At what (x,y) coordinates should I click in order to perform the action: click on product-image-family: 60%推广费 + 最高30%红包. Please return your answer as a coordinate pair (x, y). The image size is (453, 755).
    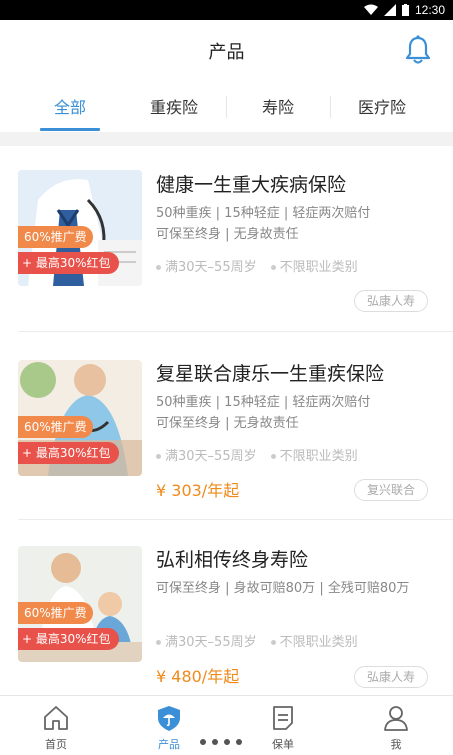
    Looking at the image, I should click on (80, 604).